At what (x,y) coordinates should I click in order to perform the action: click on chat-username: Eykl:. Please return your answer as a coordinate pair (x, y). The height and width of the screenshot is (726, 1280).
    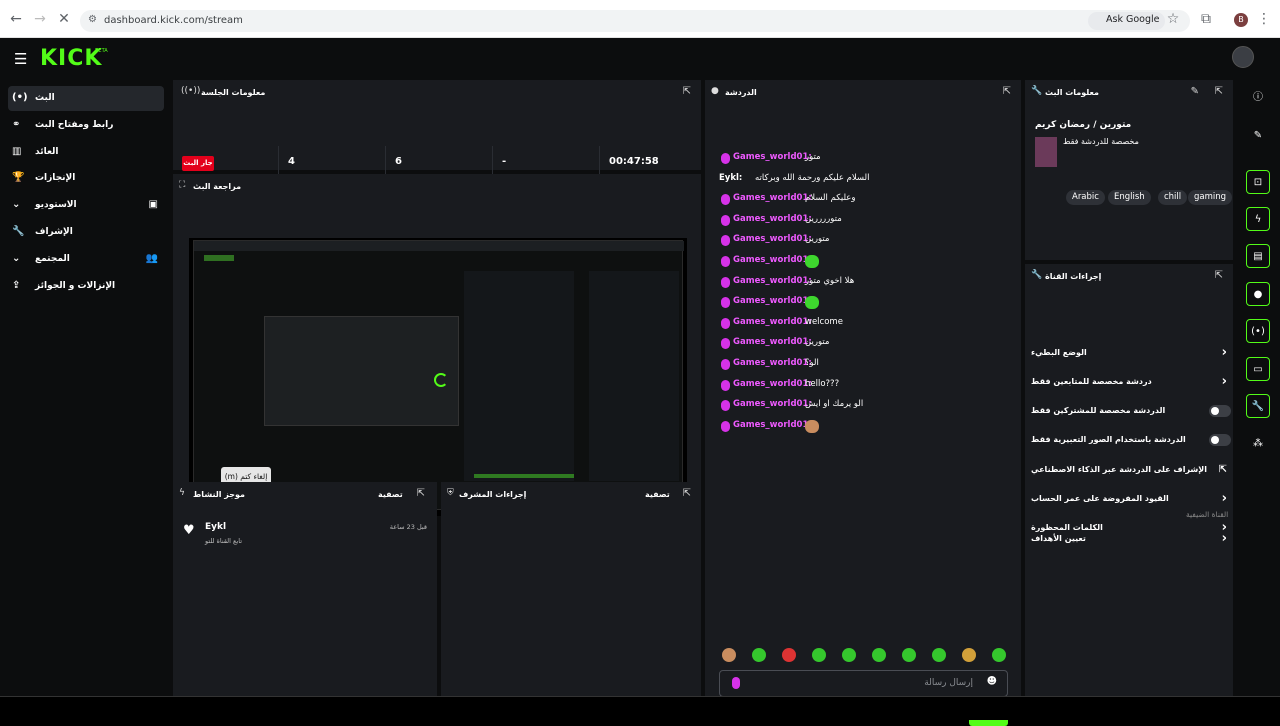
    Looking at the image, I should click on (730, 178).